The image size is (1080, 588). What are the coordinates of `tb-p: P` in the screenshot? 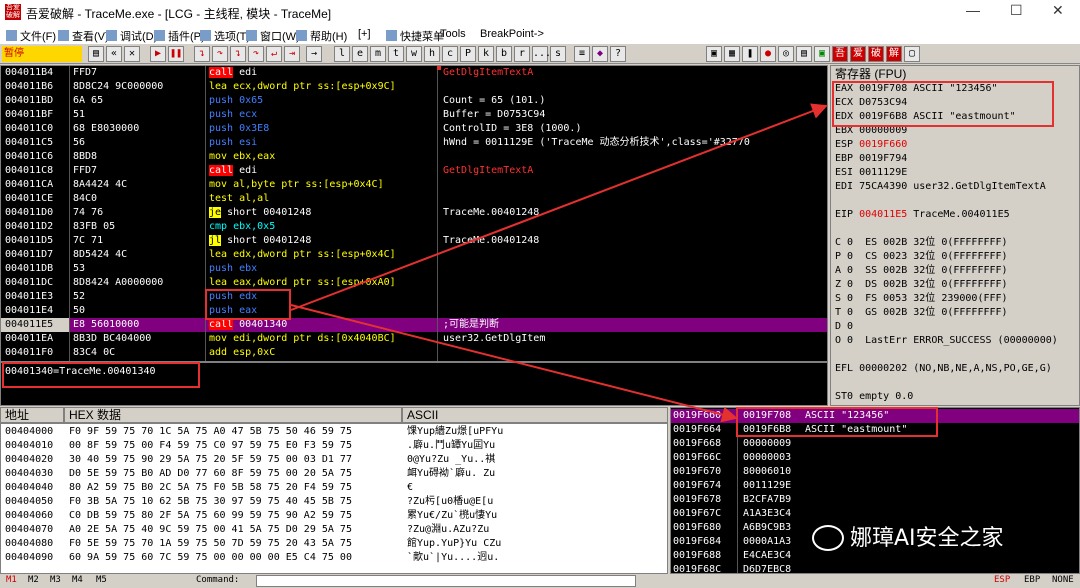 It's located at (468, 54).